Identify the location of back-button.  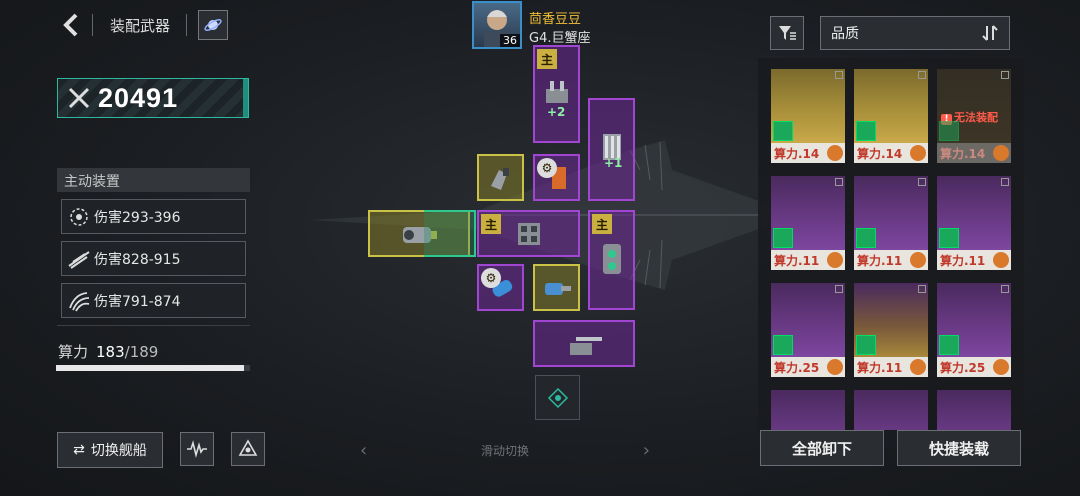
(71, 25).